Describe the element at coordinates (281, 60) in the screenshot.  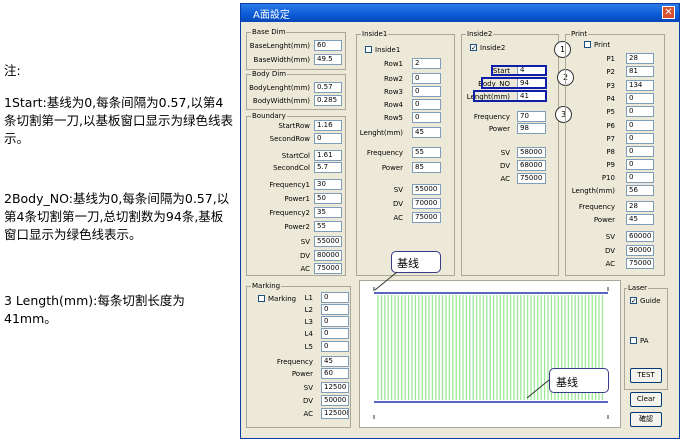
I see `base-dim-label: BaseWidth(mm)` at that location.